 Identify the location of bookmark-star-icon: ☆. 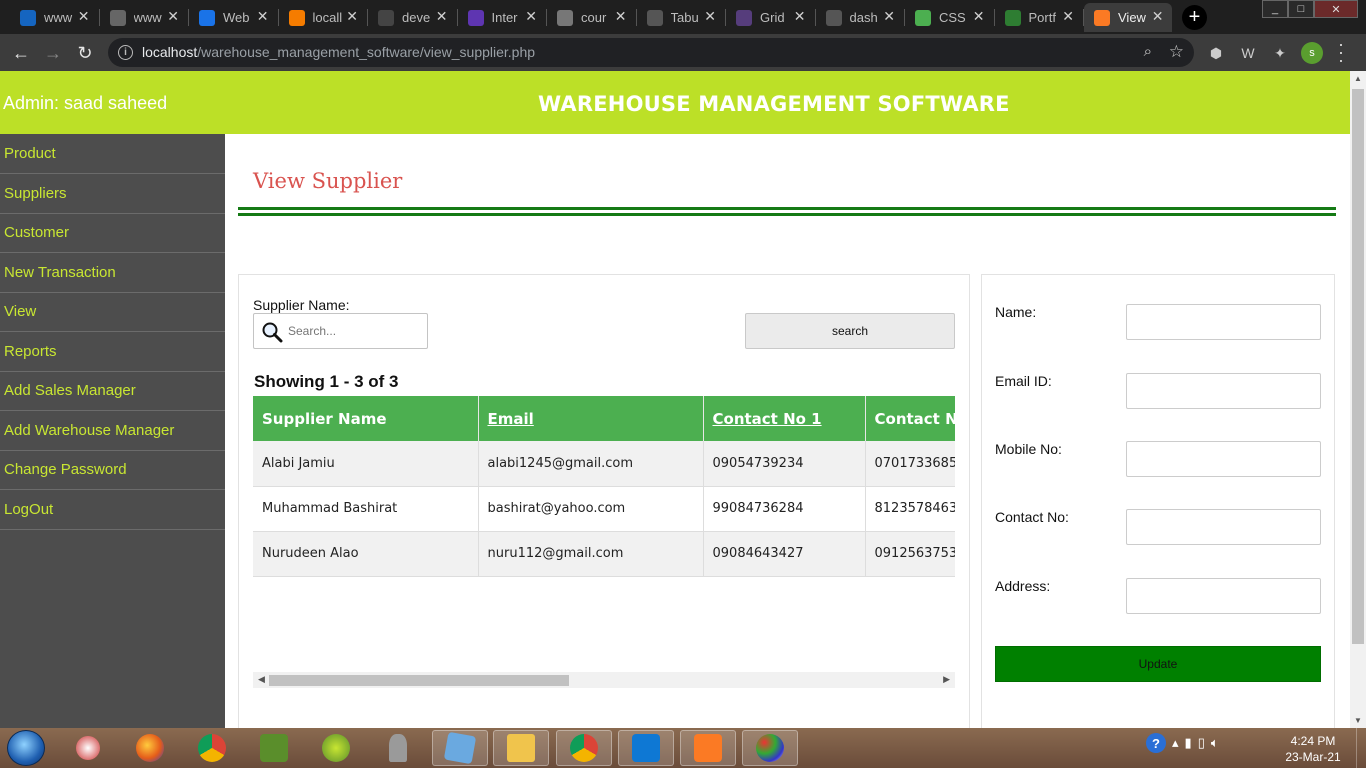
(1176, 52).